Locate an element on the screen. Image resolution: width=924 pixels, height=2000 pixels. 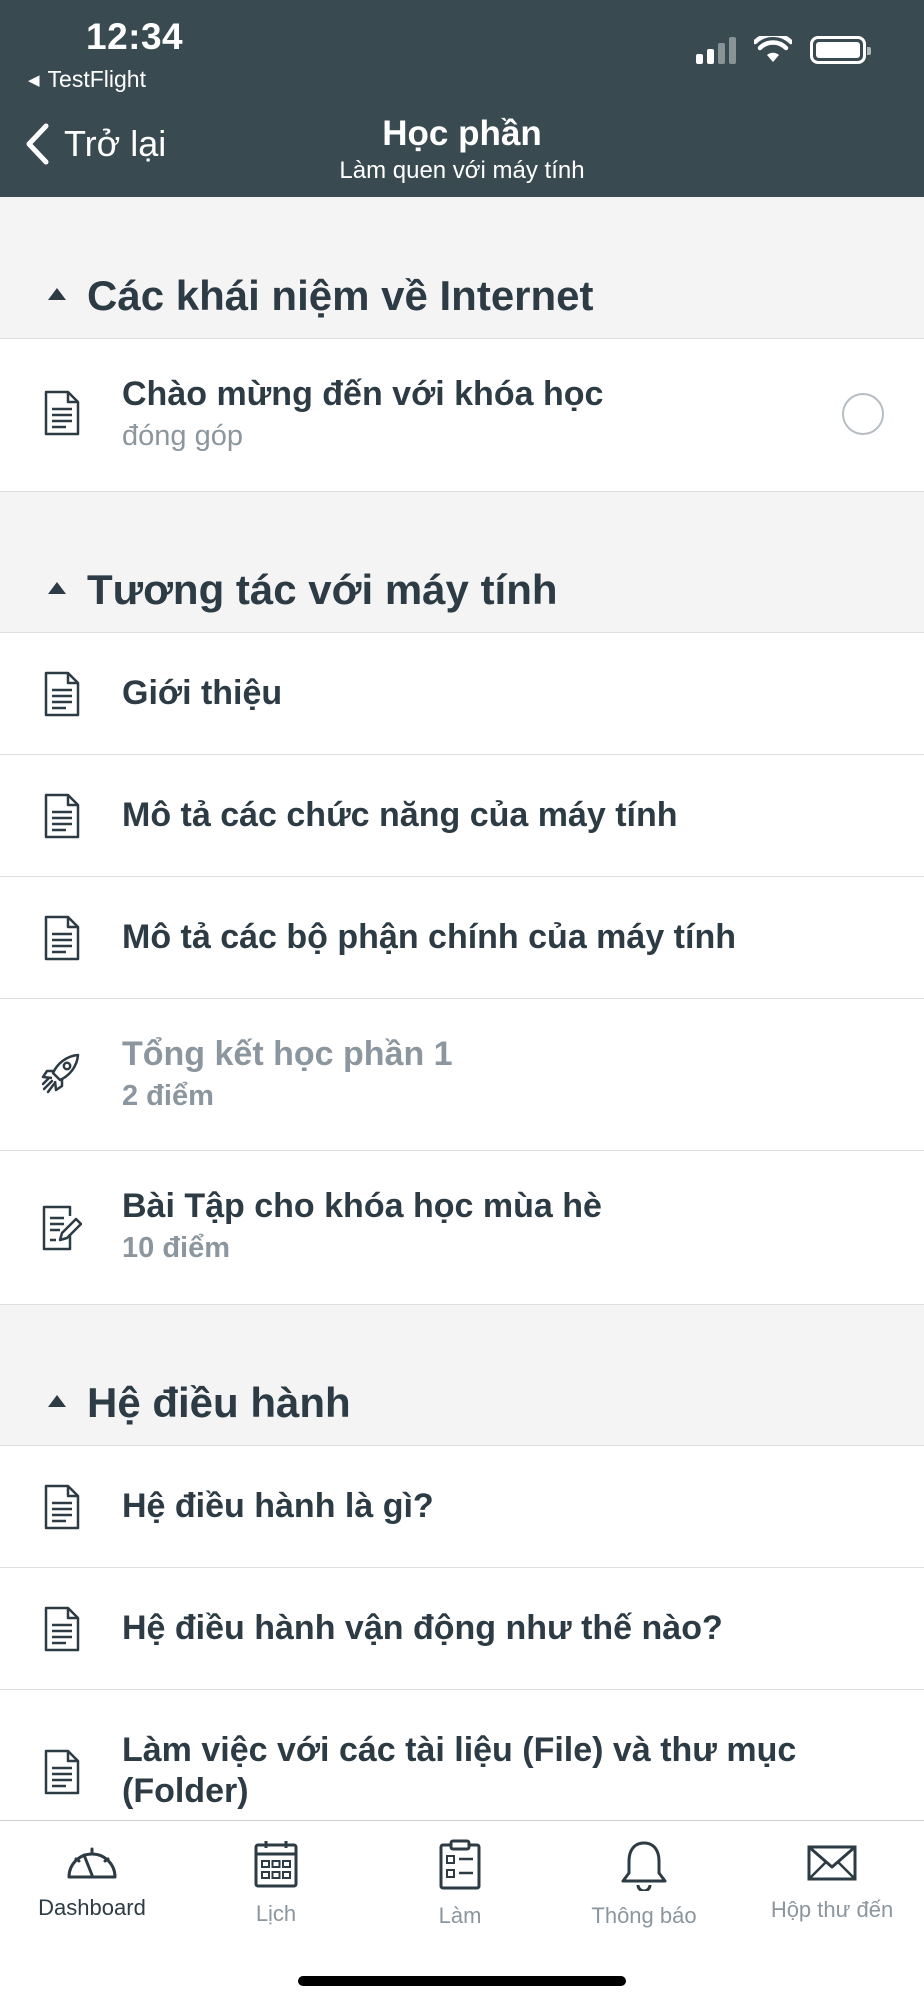
tab-label: Làm is located at coordinates (460, 1915).